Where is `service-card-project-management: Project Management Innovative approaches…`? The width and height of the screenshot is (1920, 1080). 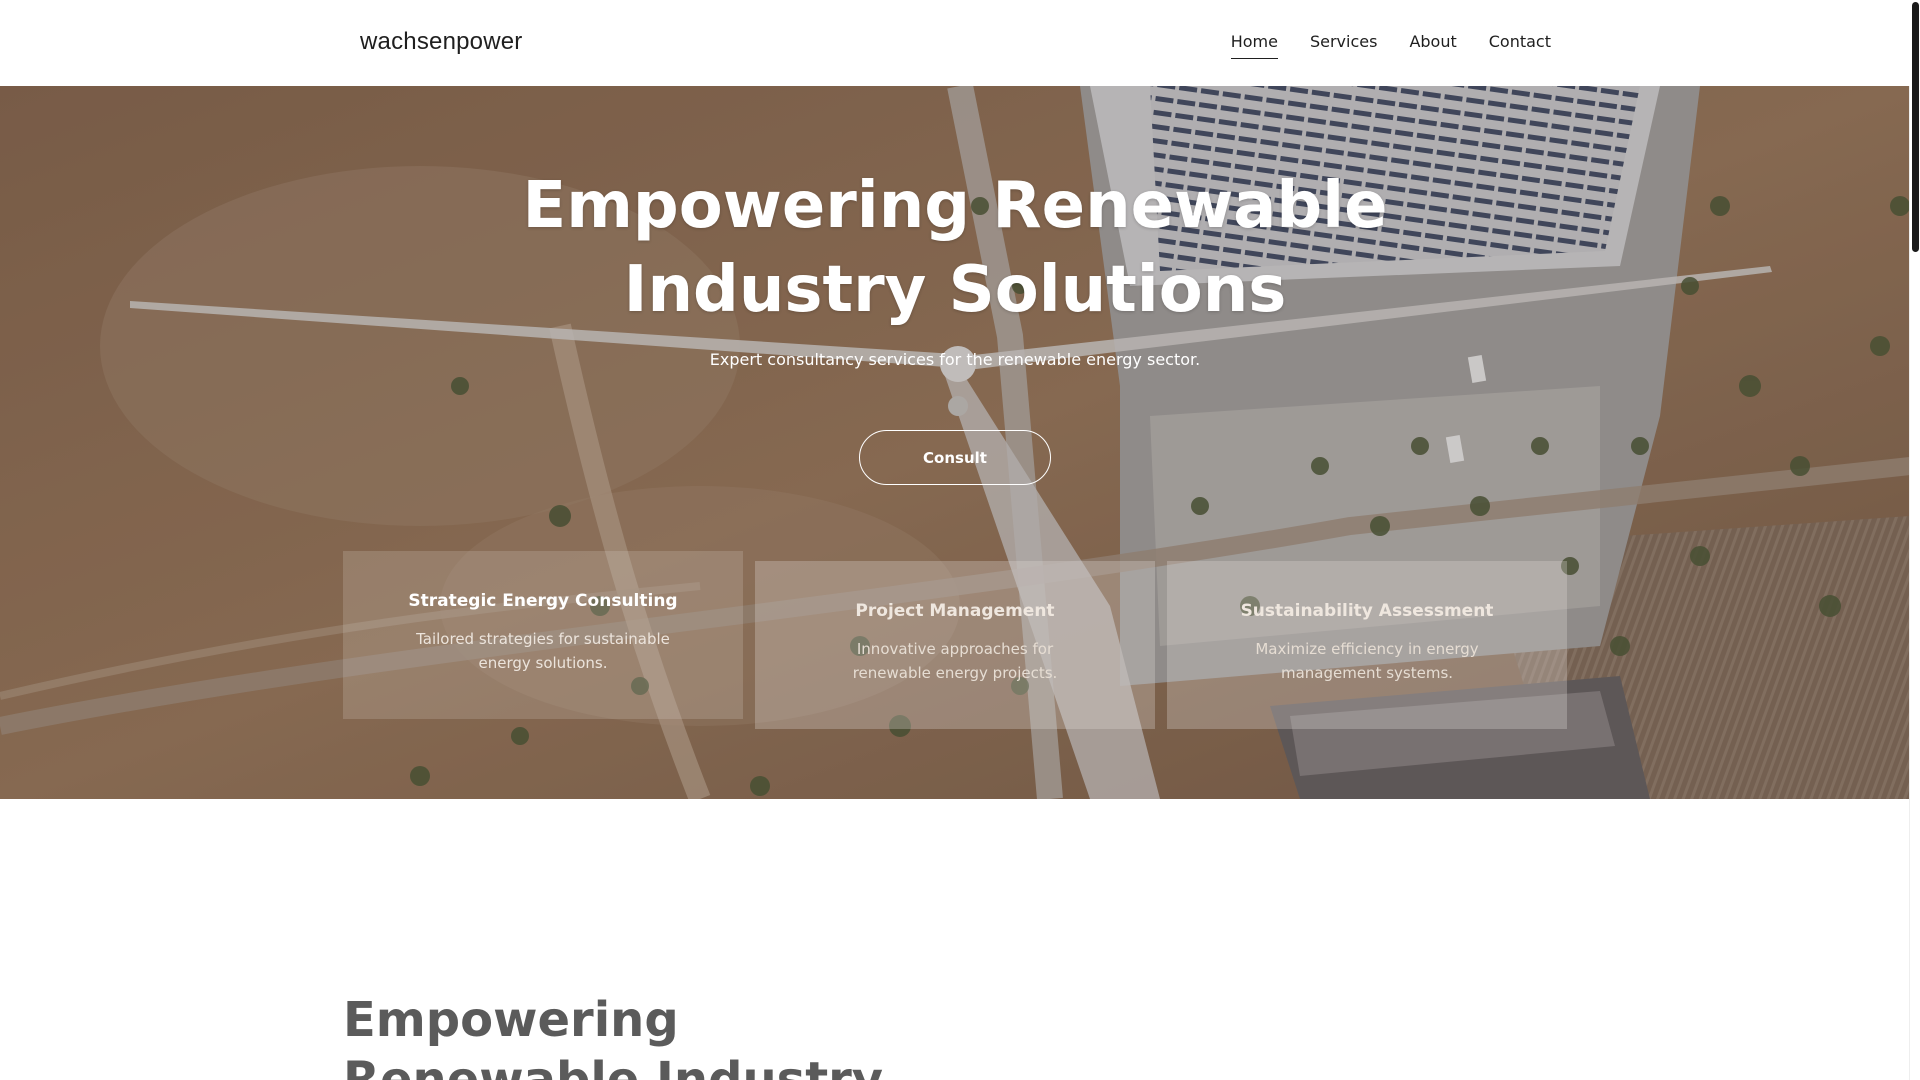
service-card-project-management: Project Management Innovative approaches… is located at coordinates (955, 645).